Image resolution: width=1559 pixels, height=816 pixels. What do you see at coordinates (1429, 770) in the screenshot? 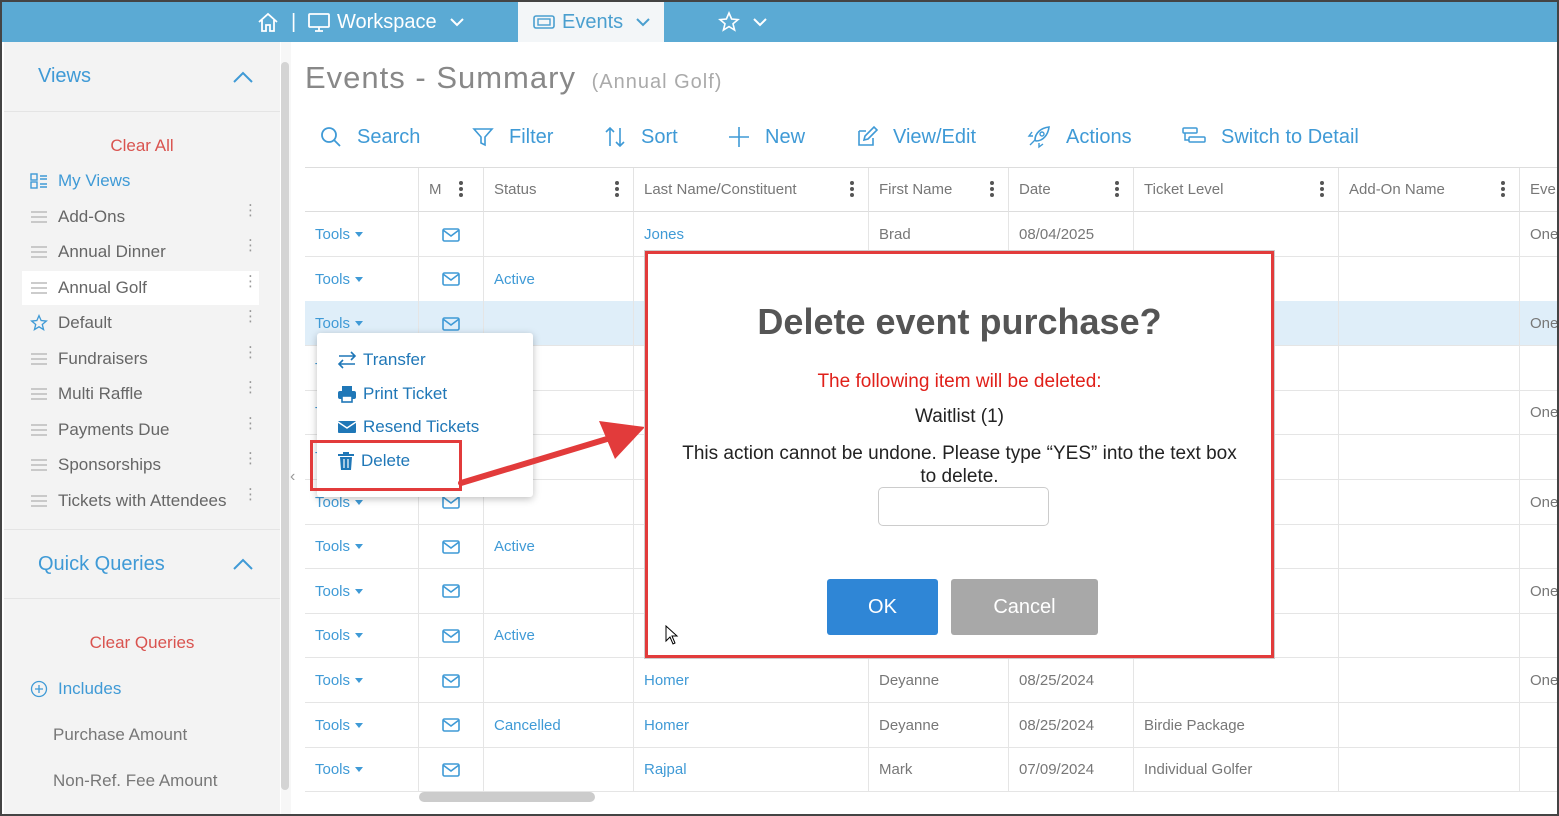
I see `cell-addon` at bounding box center [1429, 770].